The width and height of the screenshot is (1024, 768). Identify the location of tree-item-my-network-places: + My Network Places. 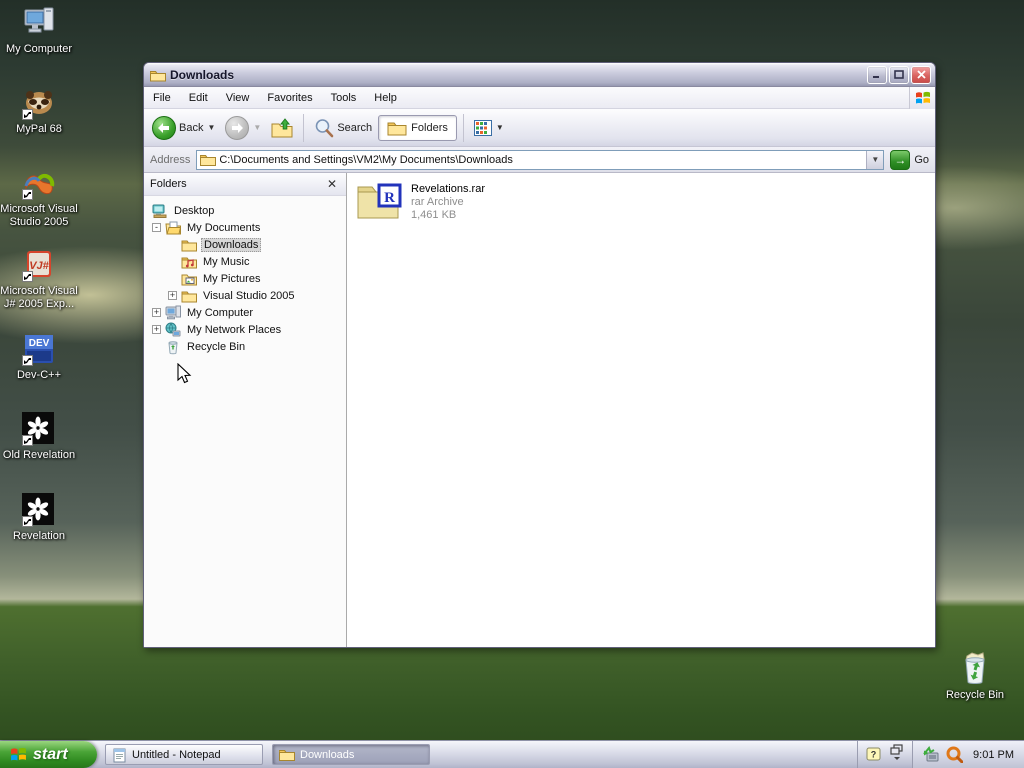
(245, 329).